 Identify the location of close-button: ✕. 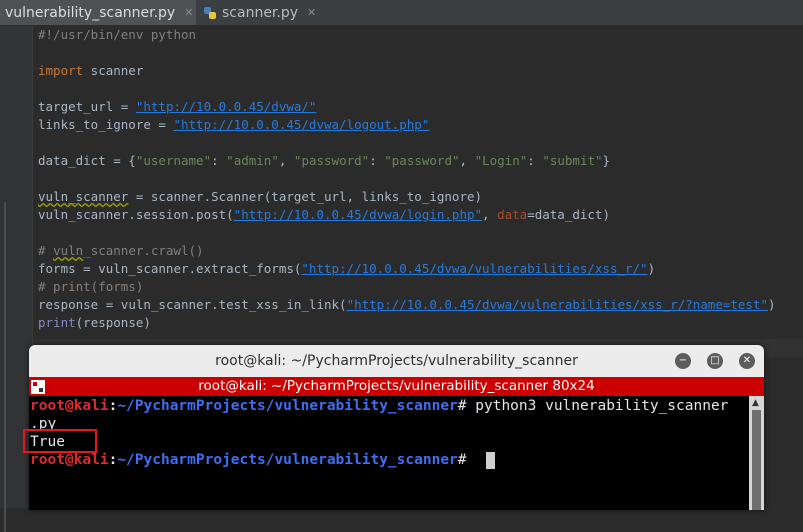
(747, 361).